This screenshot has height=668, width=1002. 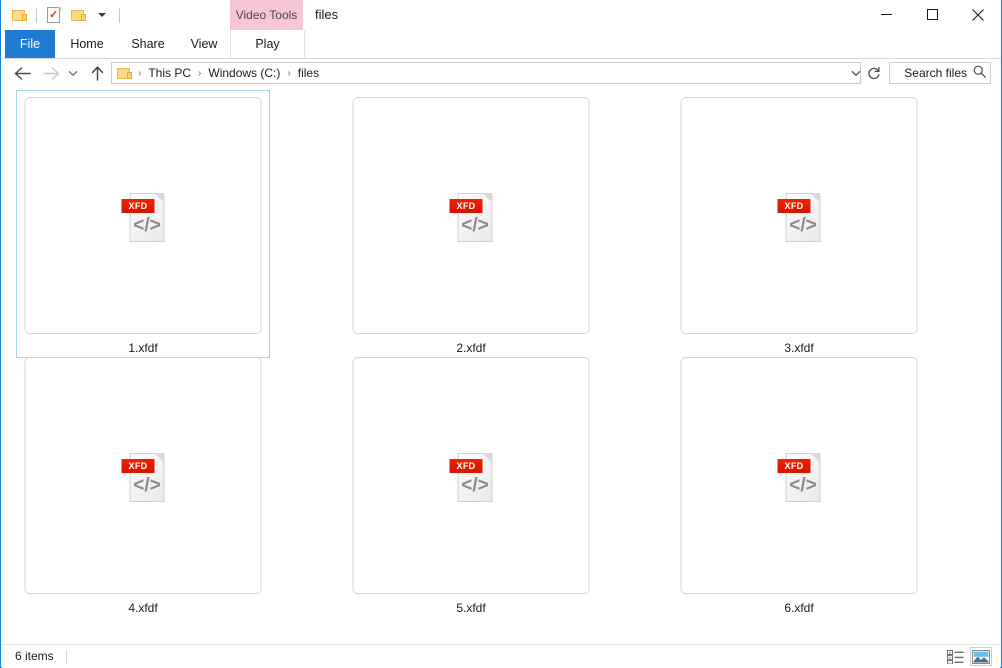 I want to click on minimize-button, so click(x=886, y=14).